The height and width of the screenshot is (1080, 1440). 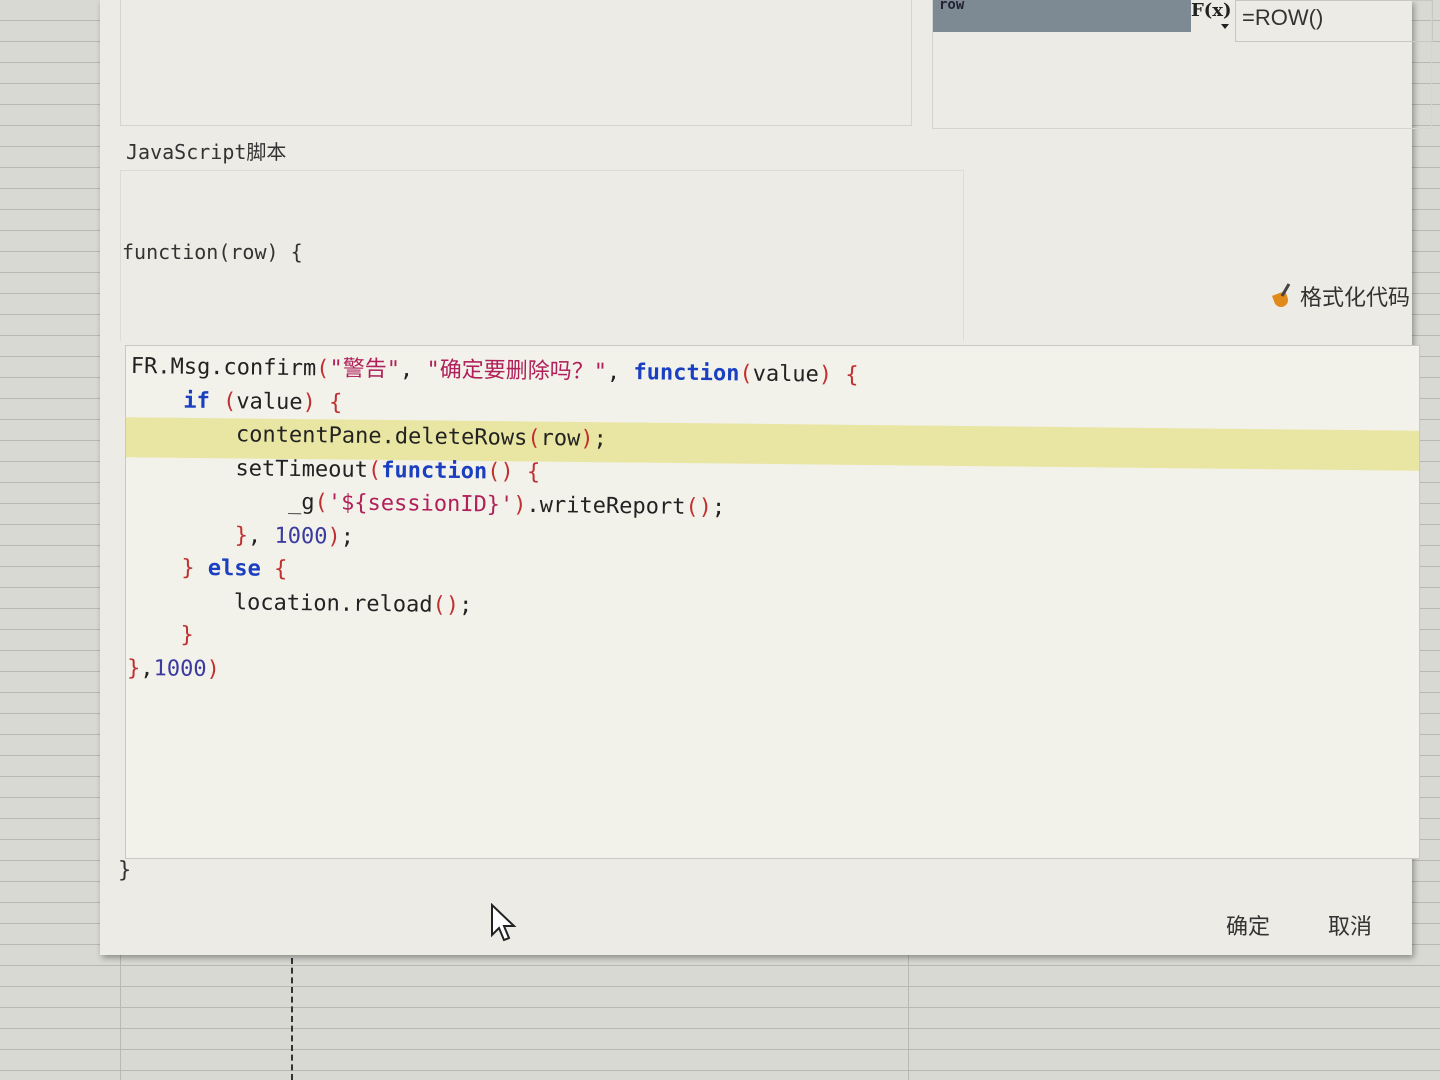 What do you see at coordinates (1211, 10) in the screenshot?
I see `formula-icon: F(x)` at bounding box center [1211, 10].